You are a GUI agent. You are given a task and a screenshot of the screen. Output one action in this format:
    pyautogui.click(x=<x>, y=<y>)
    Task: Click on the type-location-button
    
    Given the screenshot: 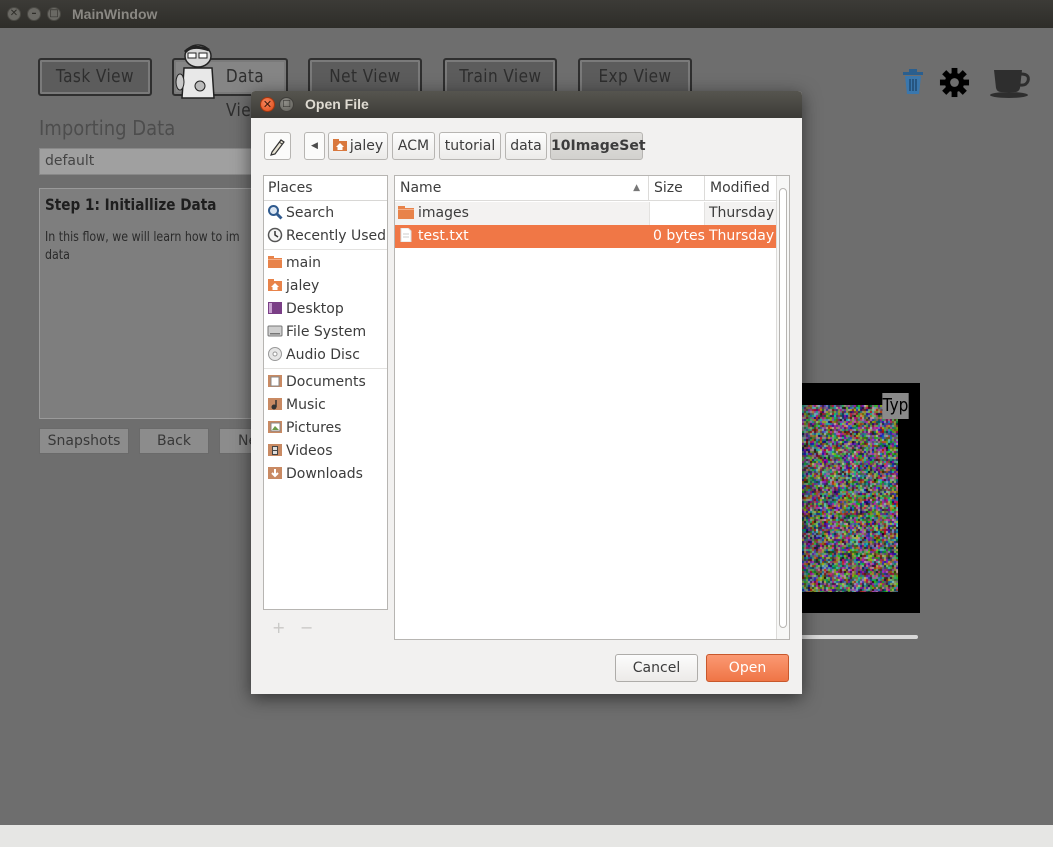 What is the action you would take?
    pyautogui.click(x=277, y=146)
    